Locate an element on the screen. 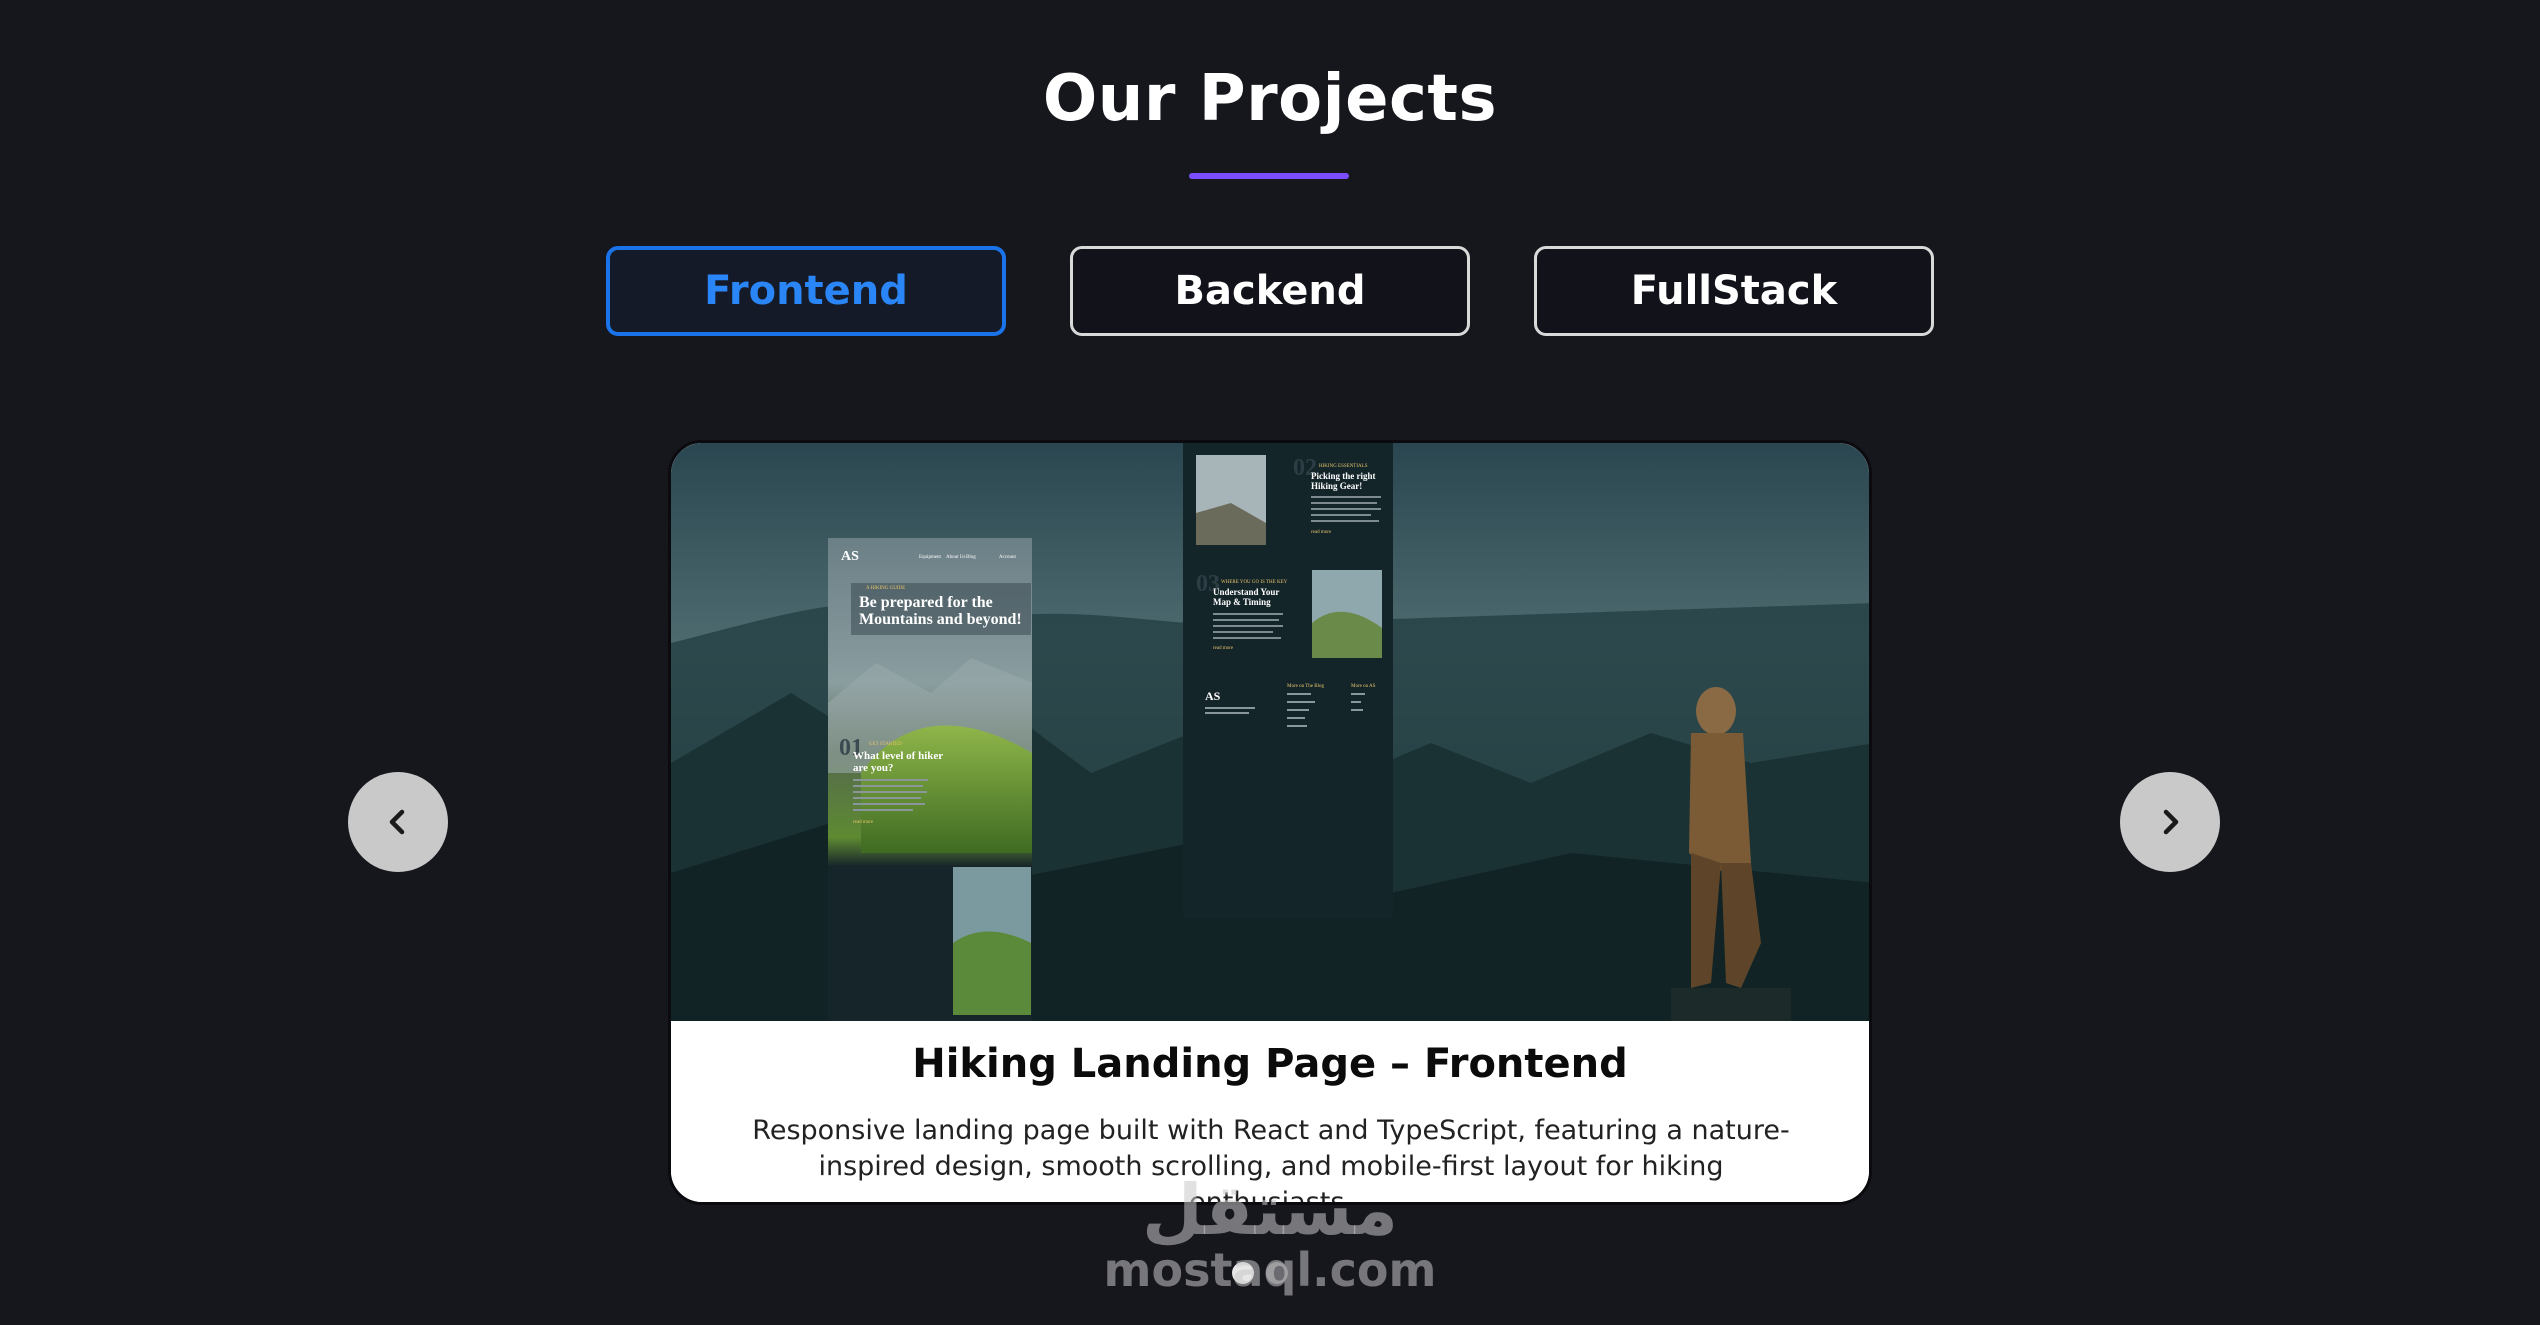 The width and height of the screenshot is (2540, 1325). preview-headline-1: Be prepared for the is located at coordinates (926, 602).